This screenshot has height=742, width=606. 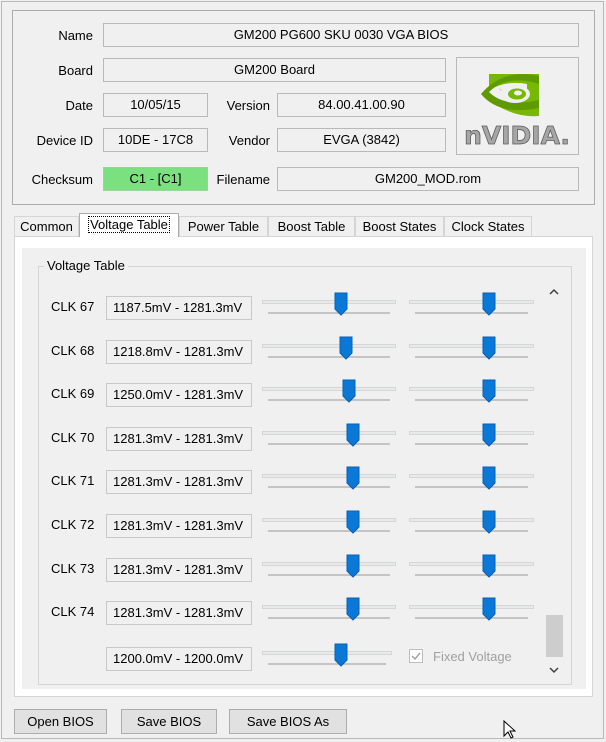 What do you see at coordinates (155, 179) in the screenshot?
I see `checksum-field: C1 - [C1]` at bounding box center [155, 179].